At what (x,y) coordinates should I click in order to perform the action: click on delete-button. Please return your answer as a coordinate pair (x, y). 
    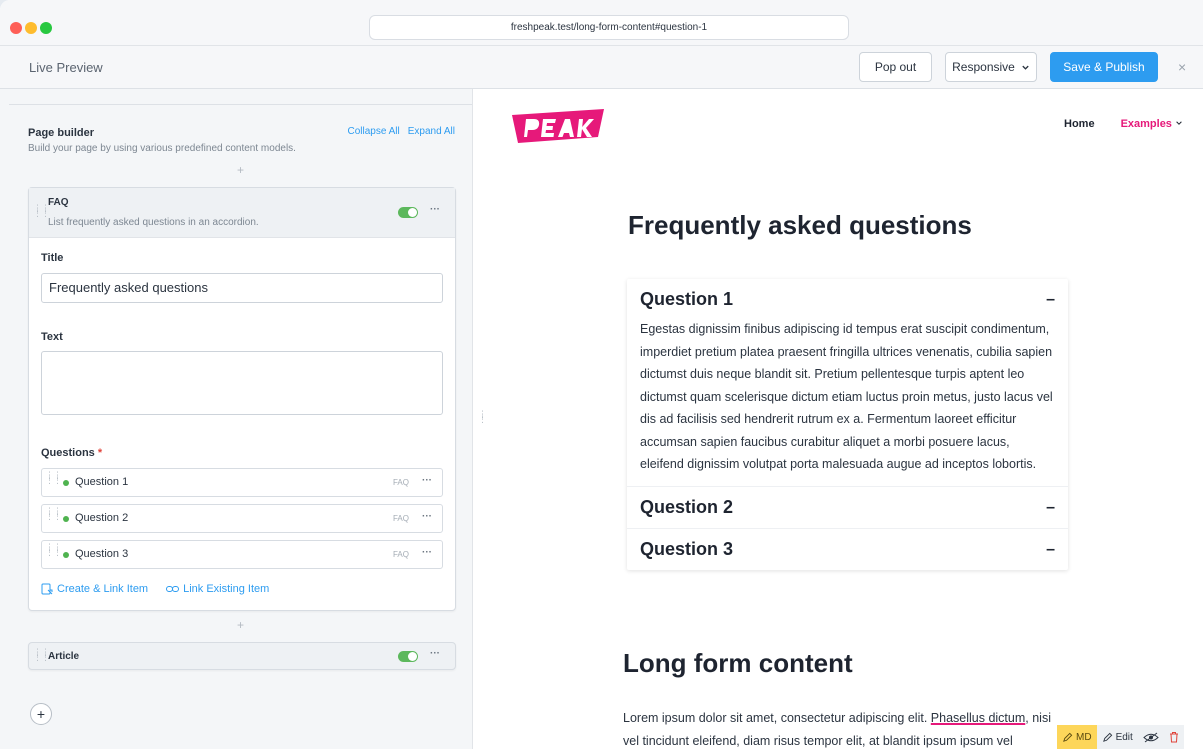
    Looking at the image, I should click on (1173, 737).